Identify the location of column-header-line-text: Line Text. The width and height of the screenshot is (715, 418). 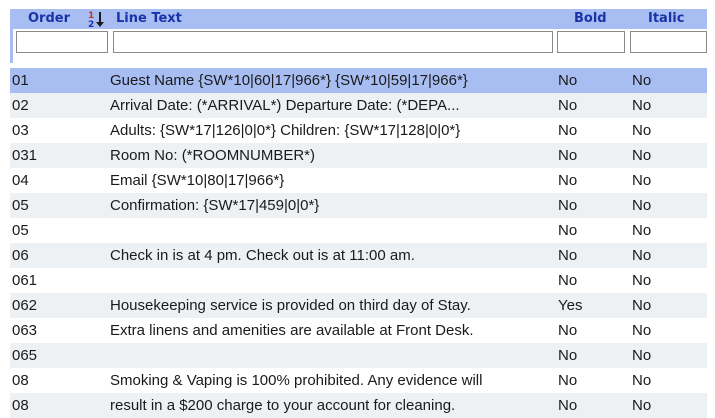
(149, 18).